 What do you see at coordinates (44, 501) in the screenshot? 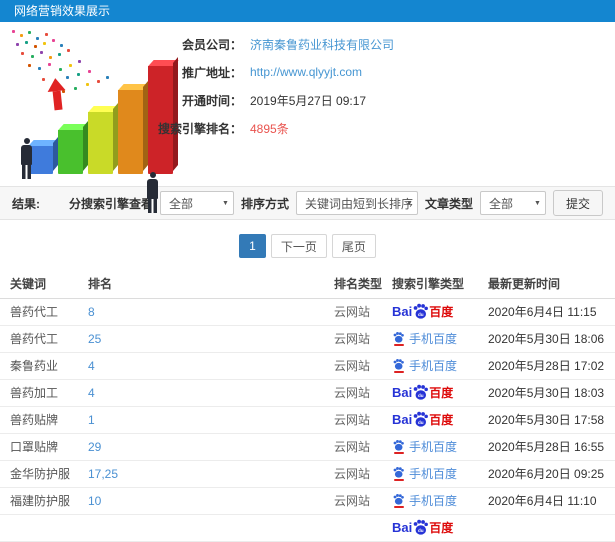
I see `keyword-cell: 福建防护服` at bounding box center [44, 501].